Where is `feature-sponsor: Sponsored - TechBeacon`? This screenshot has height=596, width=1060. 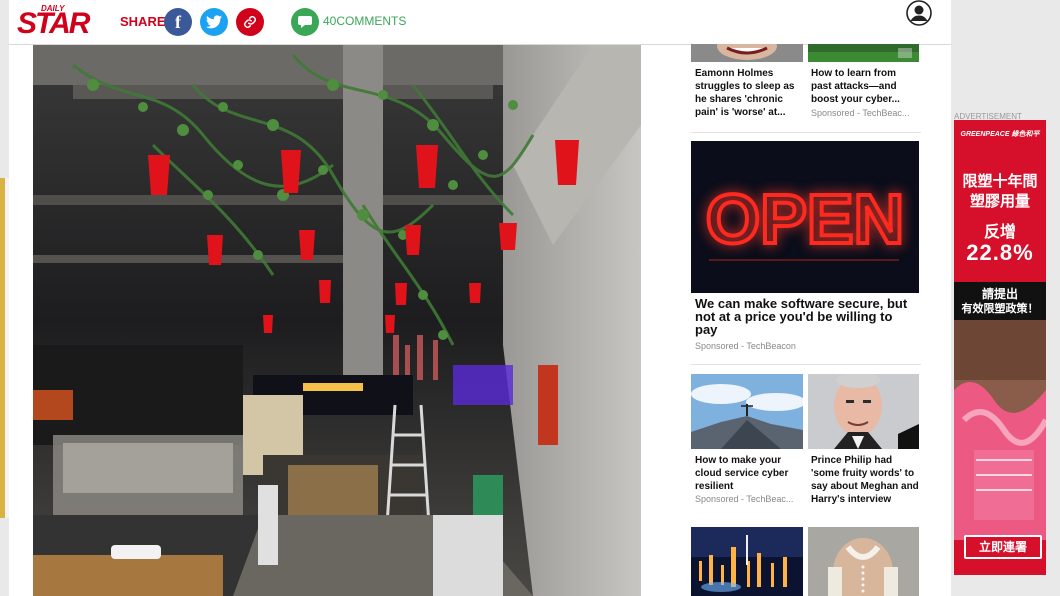 feature-sponsor: Sponsored - TechBeacon is located at coordinates (745, 346).